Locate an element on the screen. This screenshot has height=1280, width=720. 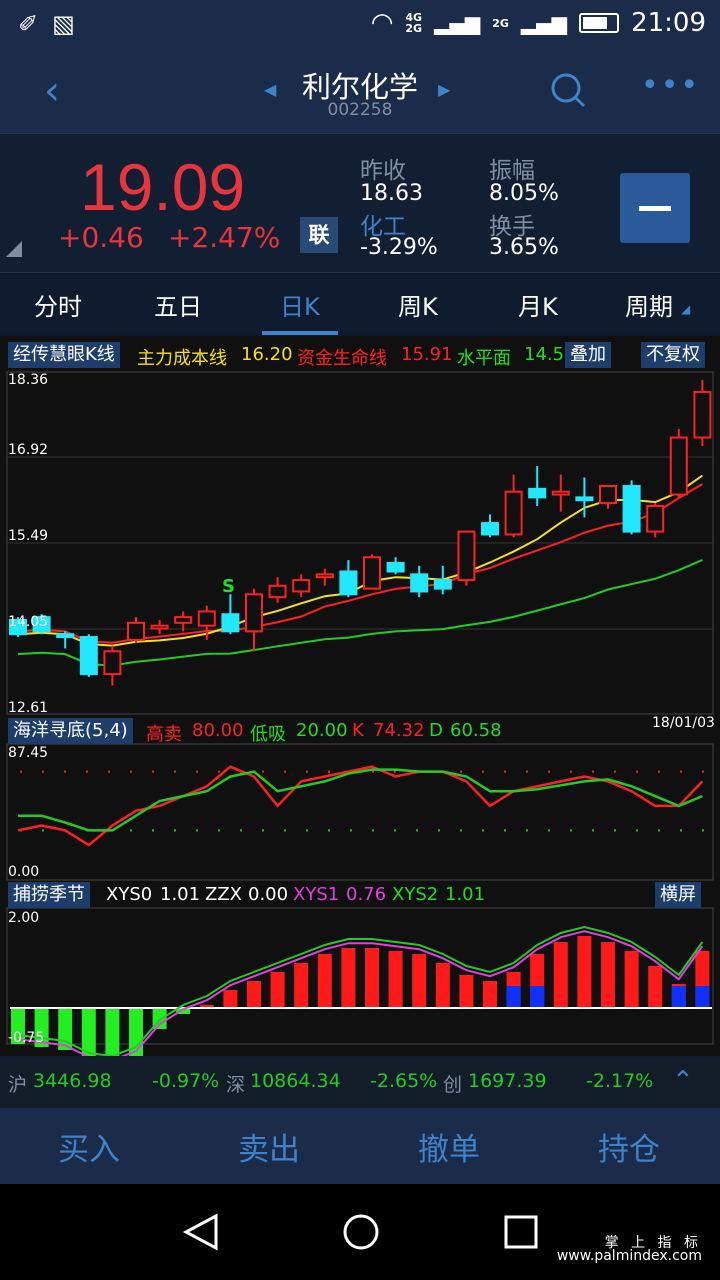
status-bar: ✐ ▧ ◠ 4G 2G ▂▄▆ 2G ▂▄▆ 21:09 is located at coordinates (360, 25).